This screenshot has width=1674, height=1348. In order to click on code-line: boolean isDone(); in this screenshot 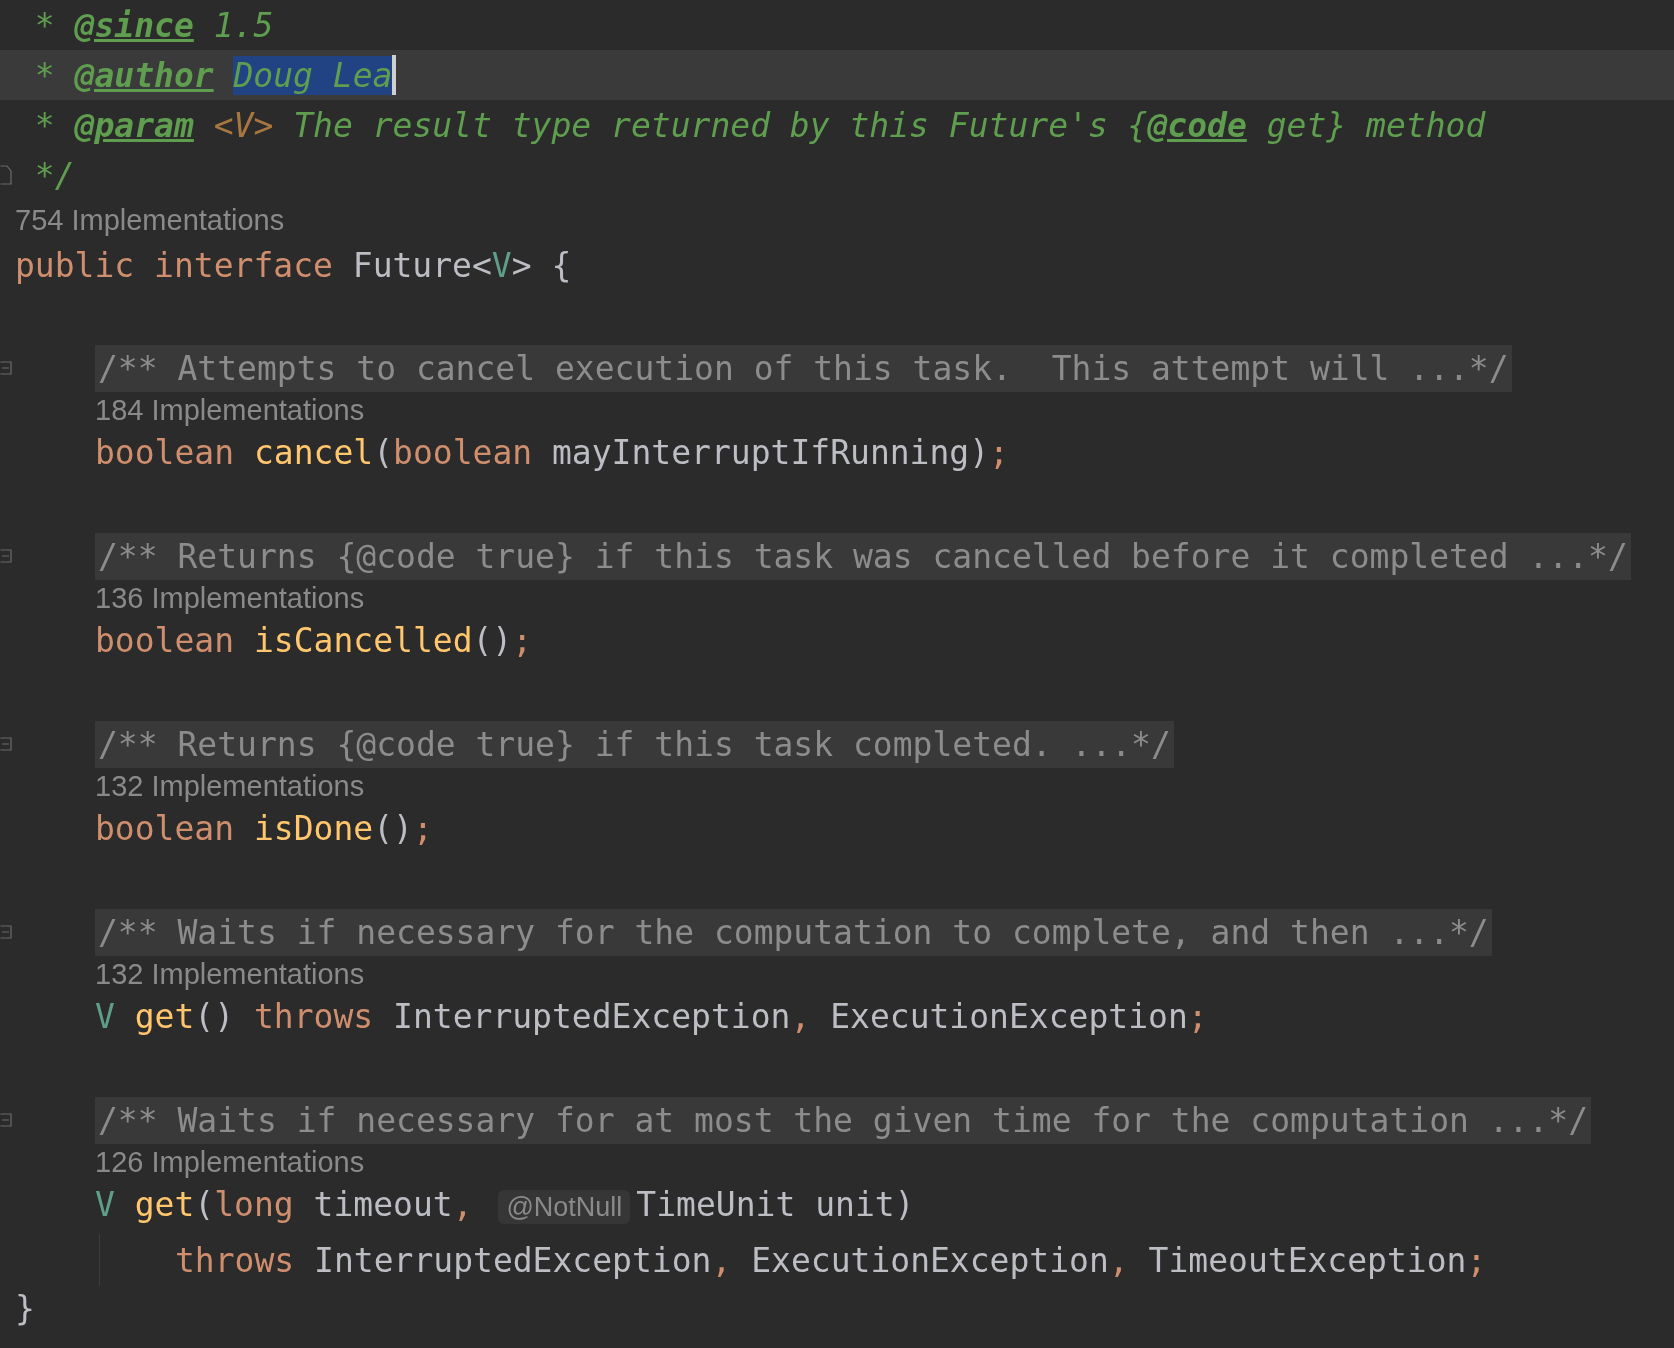, I will do `click(264, 828)`.